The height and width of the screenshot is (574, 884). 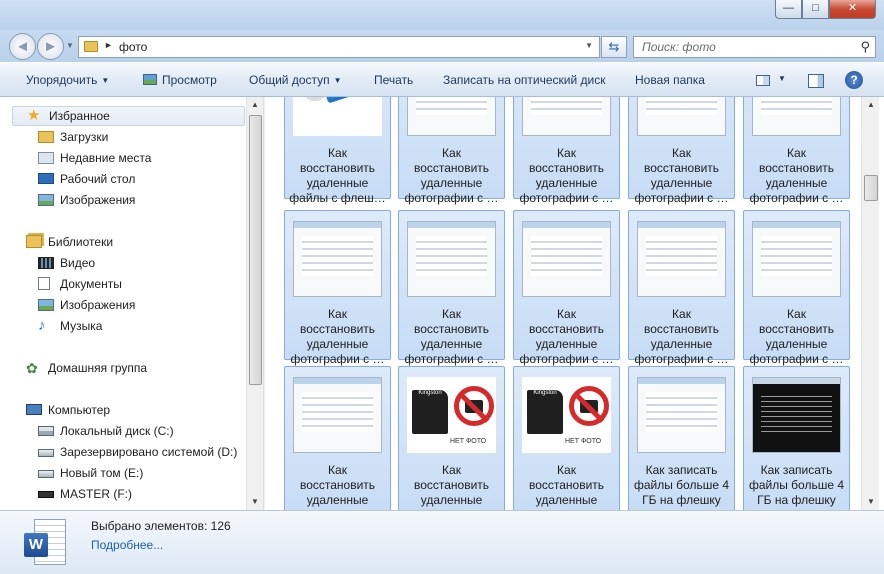 What do you see at coordinates (852, 9) in the screenshot?
I see `close-button: ✕` at bounding box center [852, 9].